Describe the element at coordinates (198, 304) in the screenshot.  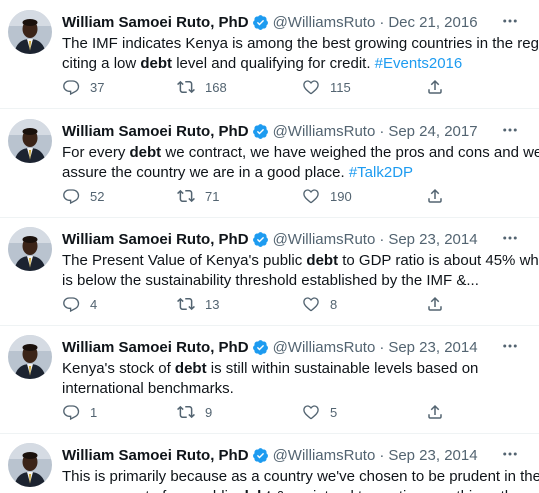
I see `retweet-button: 13` at that location.